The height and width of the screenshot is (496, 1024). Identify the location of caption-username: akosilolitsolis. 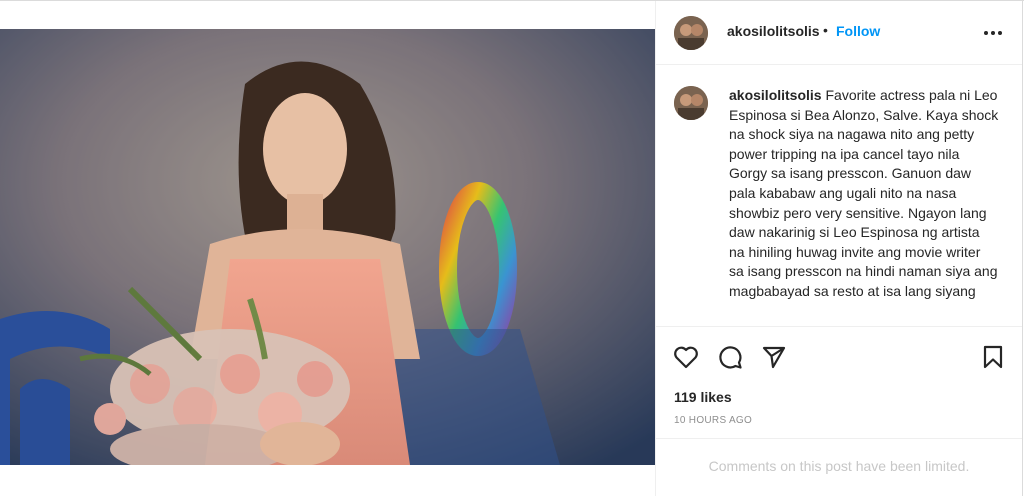
(775, 95).